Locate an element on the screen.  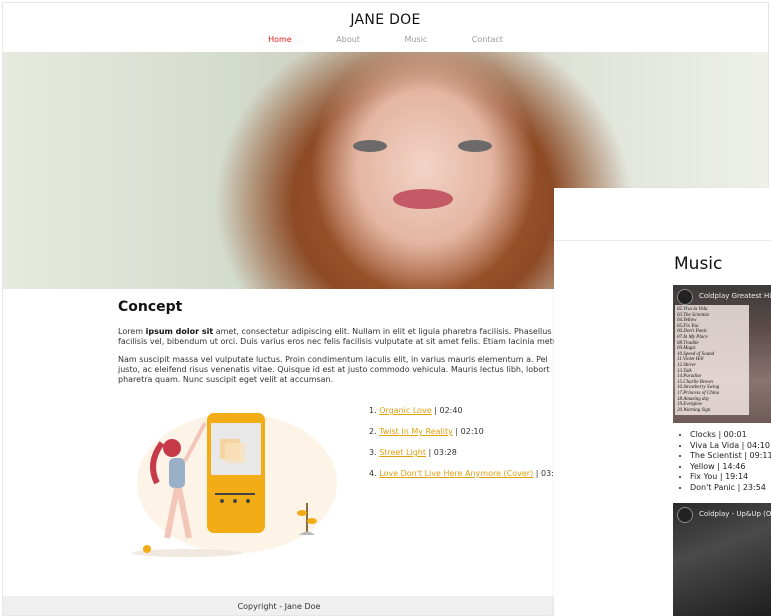
site-footer: Copyright - Jane Doe is located at coordinates (279, 605).